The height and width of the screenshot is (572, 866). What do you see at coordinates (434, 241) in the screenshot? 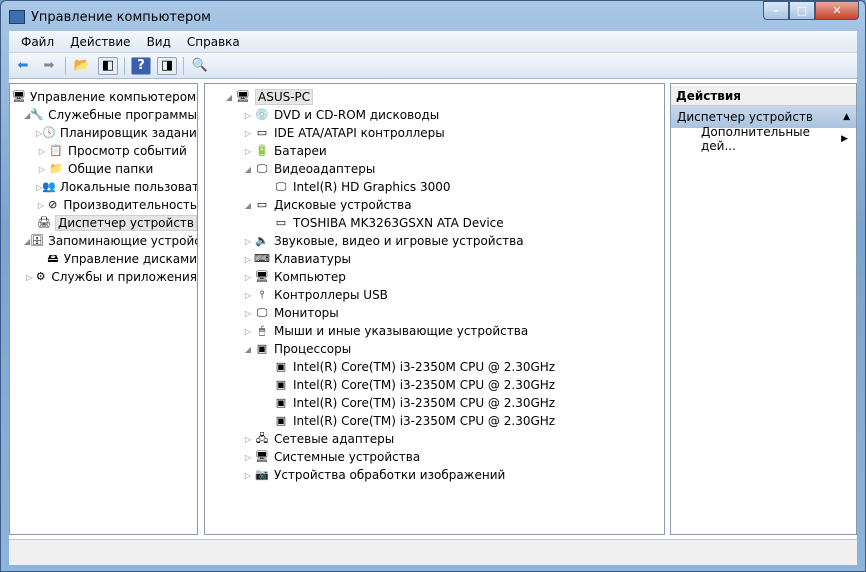
I see `tree-item: ▷ 🔈 Звуковые, видео и игровые устройства` at bounding box center [434, 241].